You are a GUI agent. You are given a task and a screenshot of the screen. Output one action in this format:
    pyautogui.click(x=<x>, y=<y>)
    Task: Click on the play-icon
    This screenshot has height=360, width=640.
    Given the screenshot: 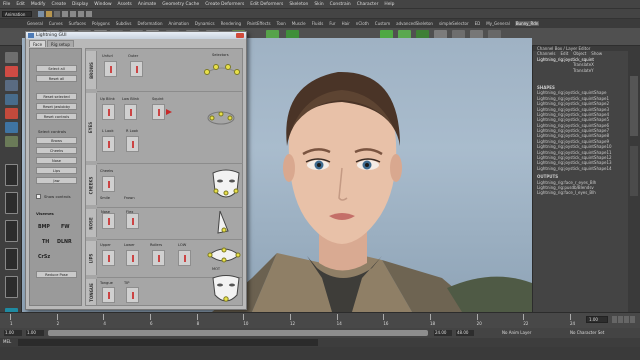 What is the action you would take?
    pyautogui.click(x=626, y=319)
    